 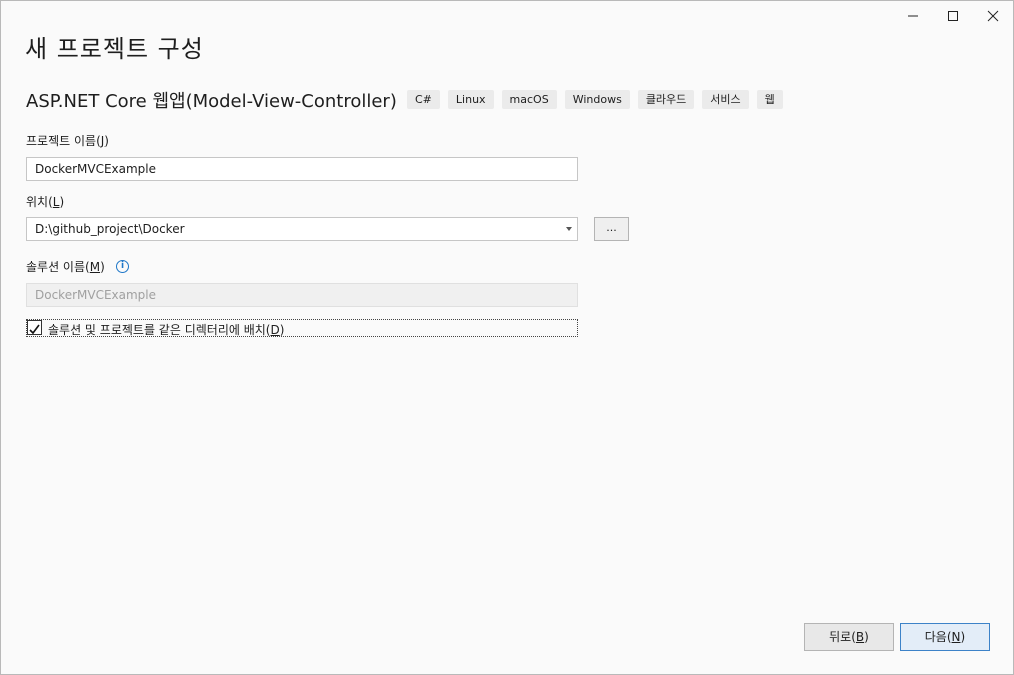 I want to click on minimize-icon, so click(x=913, y=16).